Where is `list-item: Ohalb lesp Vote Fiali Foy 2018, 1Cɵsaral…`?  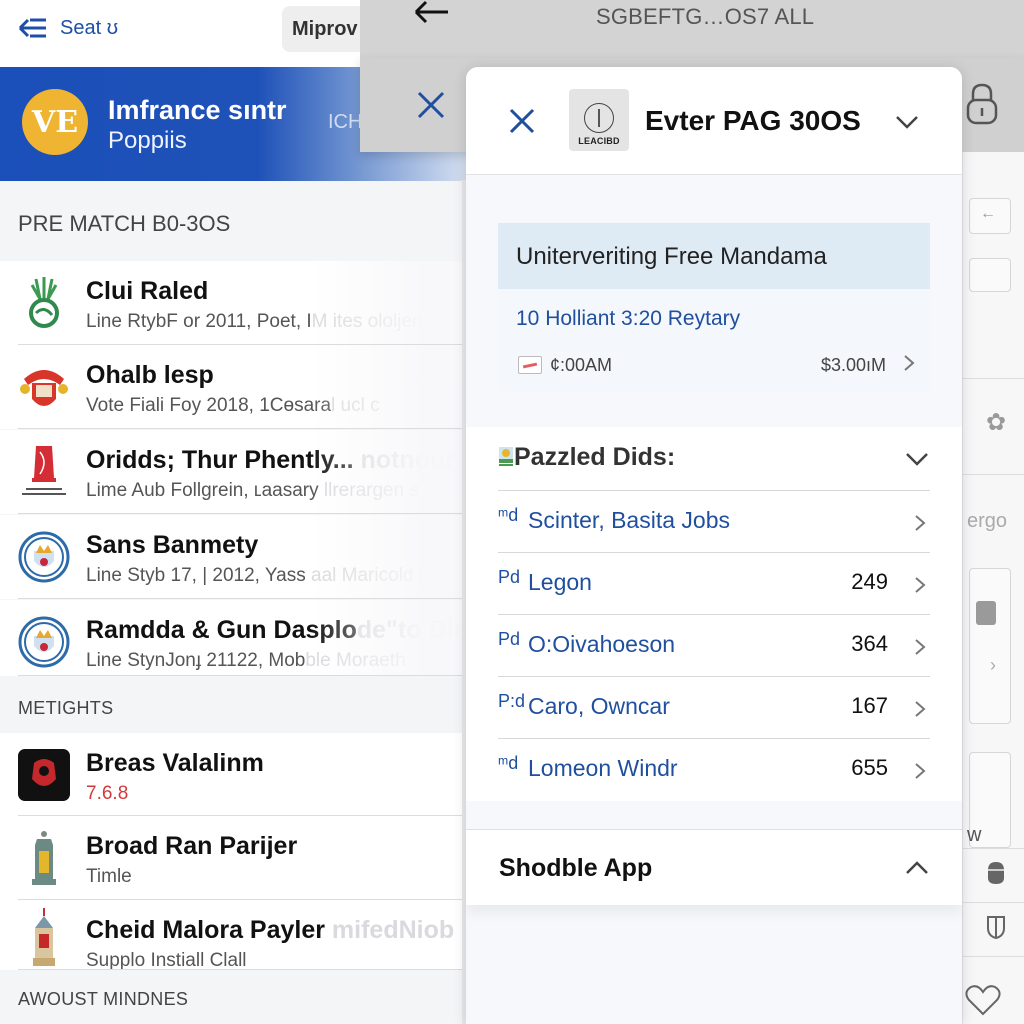 list-item: Ohalb lesp Vote Fiali Foy 2018, 1Cɵsaral… is located at coordinates (235, 387).